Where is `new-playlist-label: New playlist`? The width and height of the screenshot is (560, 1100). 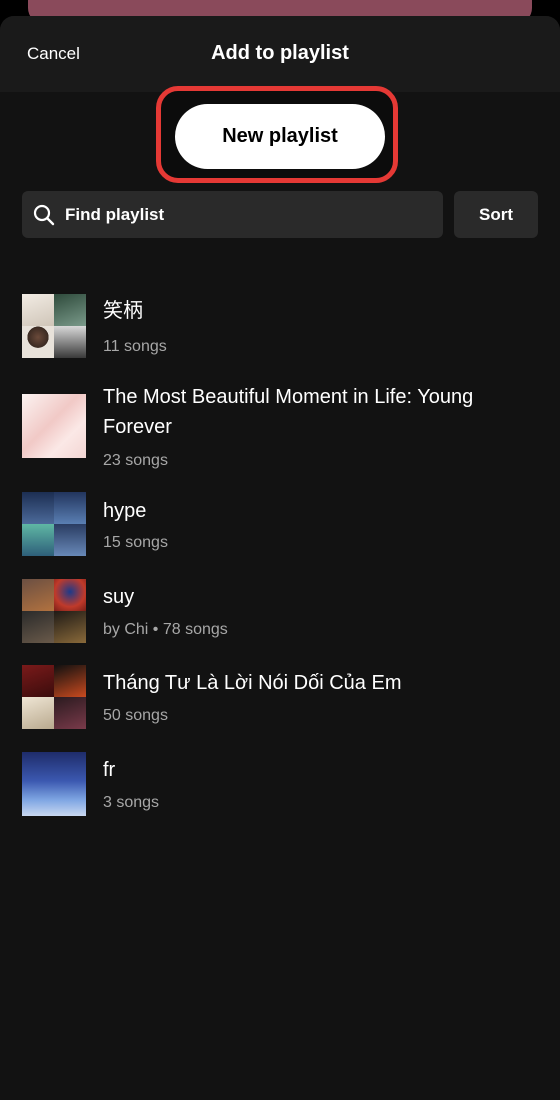 new-playlist-label: New playlist is located at coordinates (280, 136).